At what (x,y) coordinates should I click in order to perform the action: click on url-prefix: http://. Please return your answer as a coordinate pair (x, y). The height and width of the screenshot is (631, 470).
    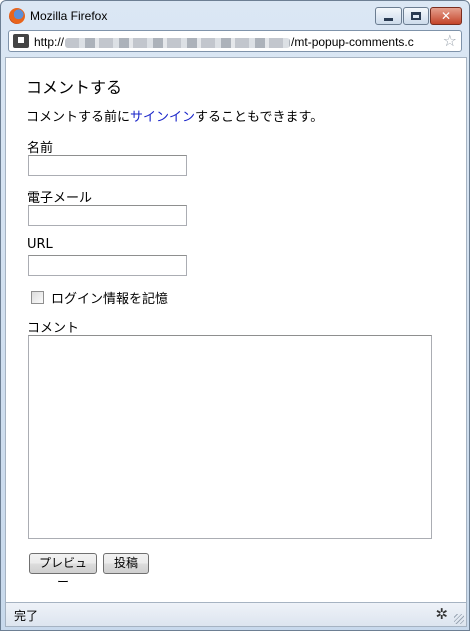
    Looking at the image, I should click on (49, 42).